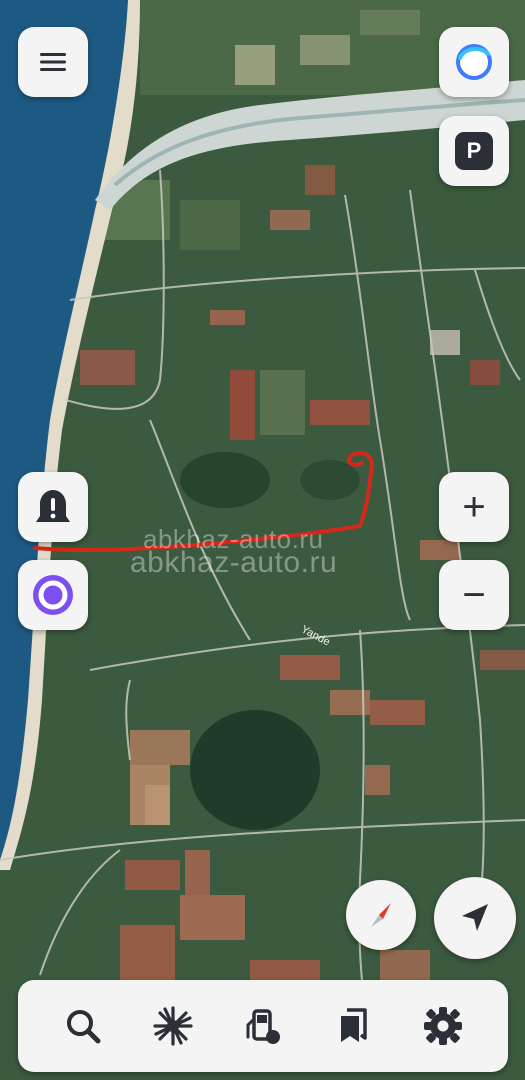 Image resolution: width=525 pixels, height=1080 pixels. I want to click on bookmarks-tab, so click(353, 1026).